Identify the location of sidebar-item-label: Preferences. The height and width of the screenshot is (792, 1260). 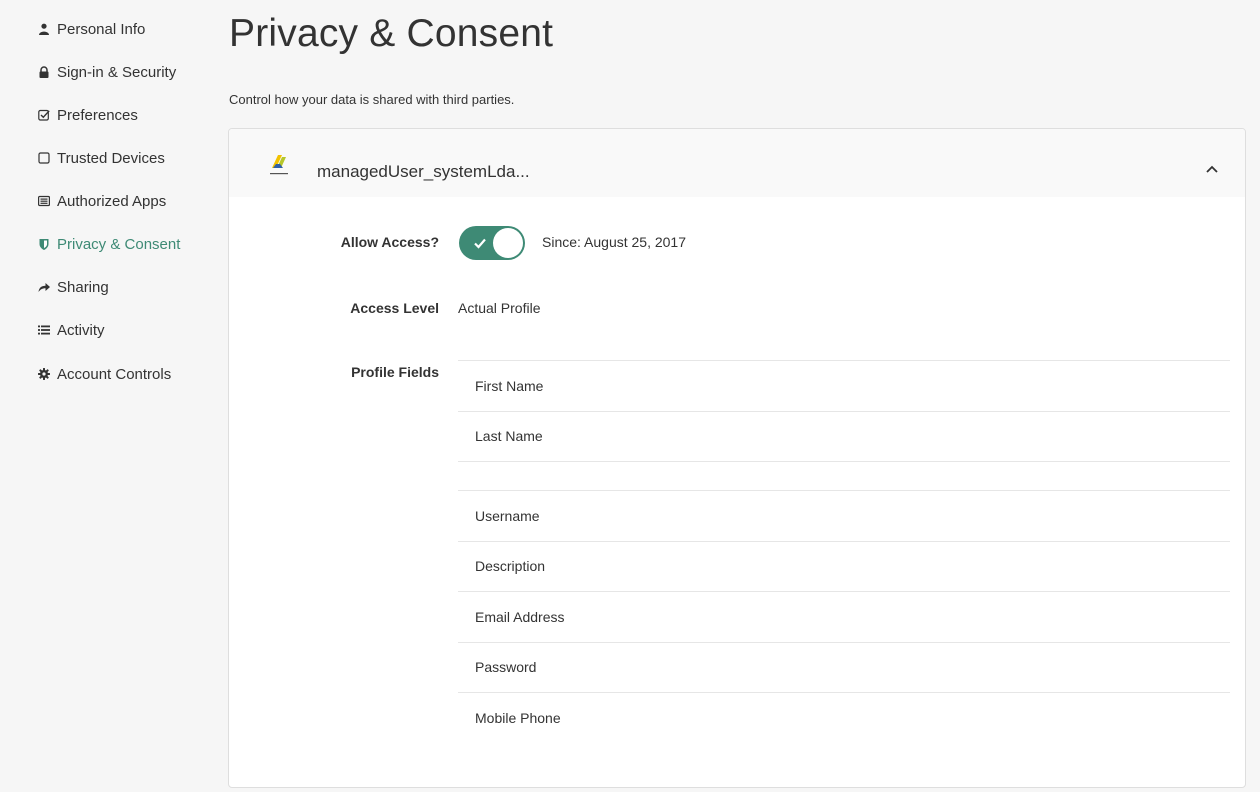
(97, 115).